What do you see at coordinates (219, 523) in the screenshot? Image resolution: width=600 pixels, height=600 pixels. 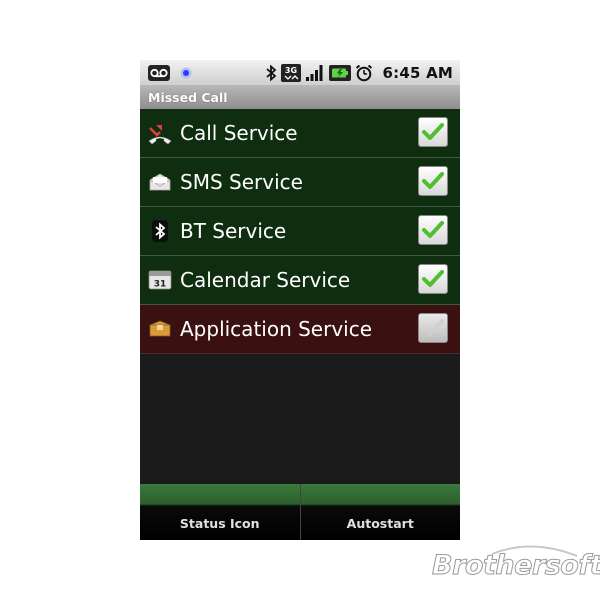 I see `status-icon-button-label: Status Icon` at bounding box center [219, 523].